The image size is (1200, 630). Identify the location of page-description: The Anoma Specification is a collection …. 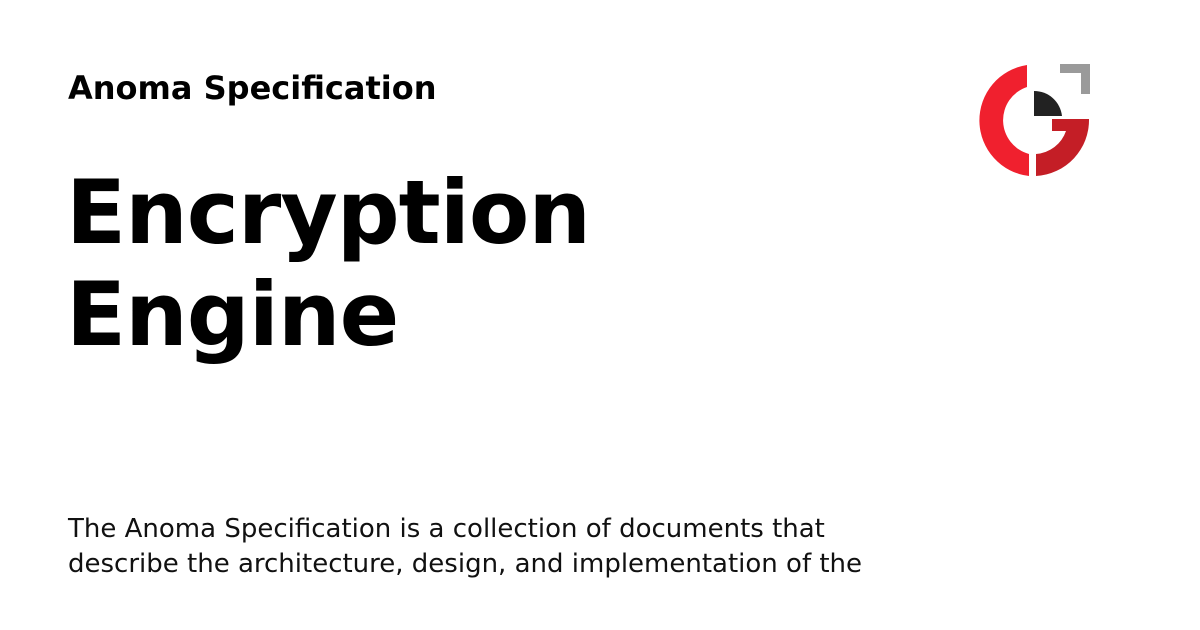
(498, 547).